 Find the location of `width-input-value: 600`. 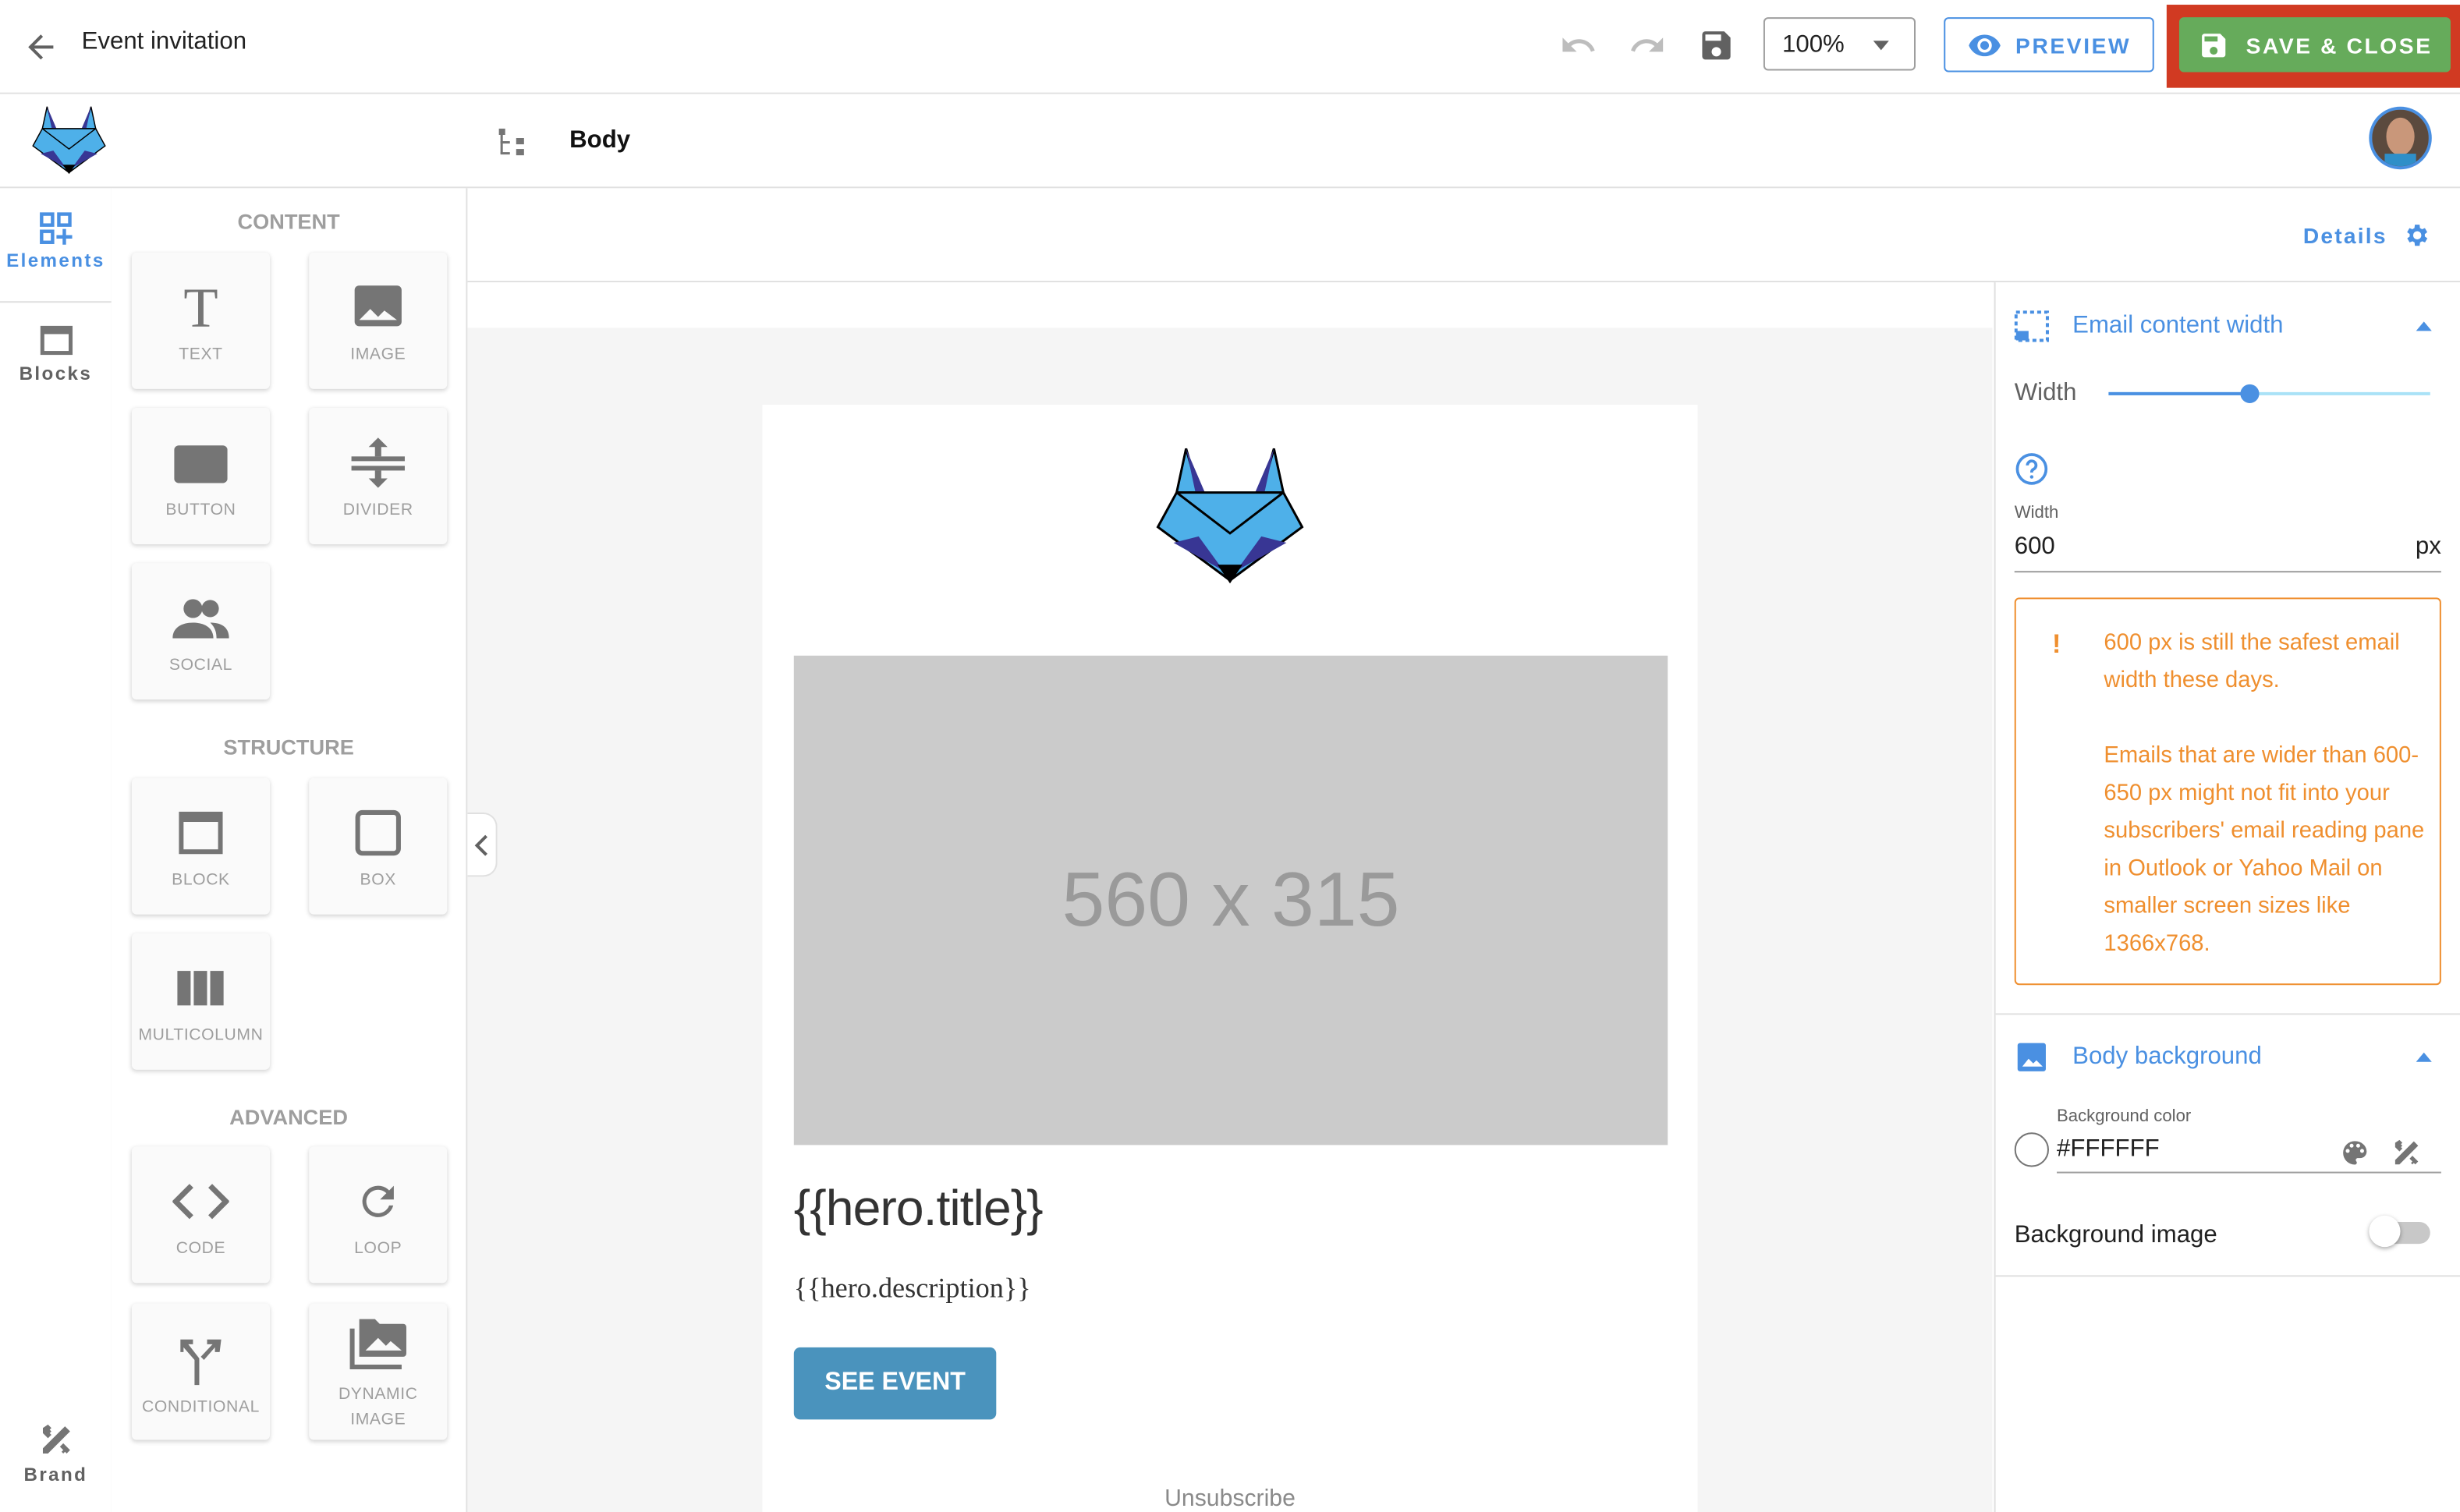

width-input-value: 600 is located at coordinates (2034, 547).